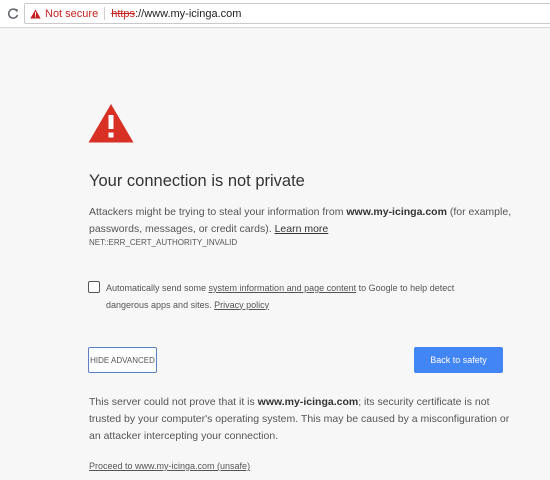 Image resolution: width=550 pixels, height=480 pixels. What do you see at coordinates (188, 13) in the screenshot?
I see `url-text: ://www.my-icinga.com` at bounding box center [188, 13].